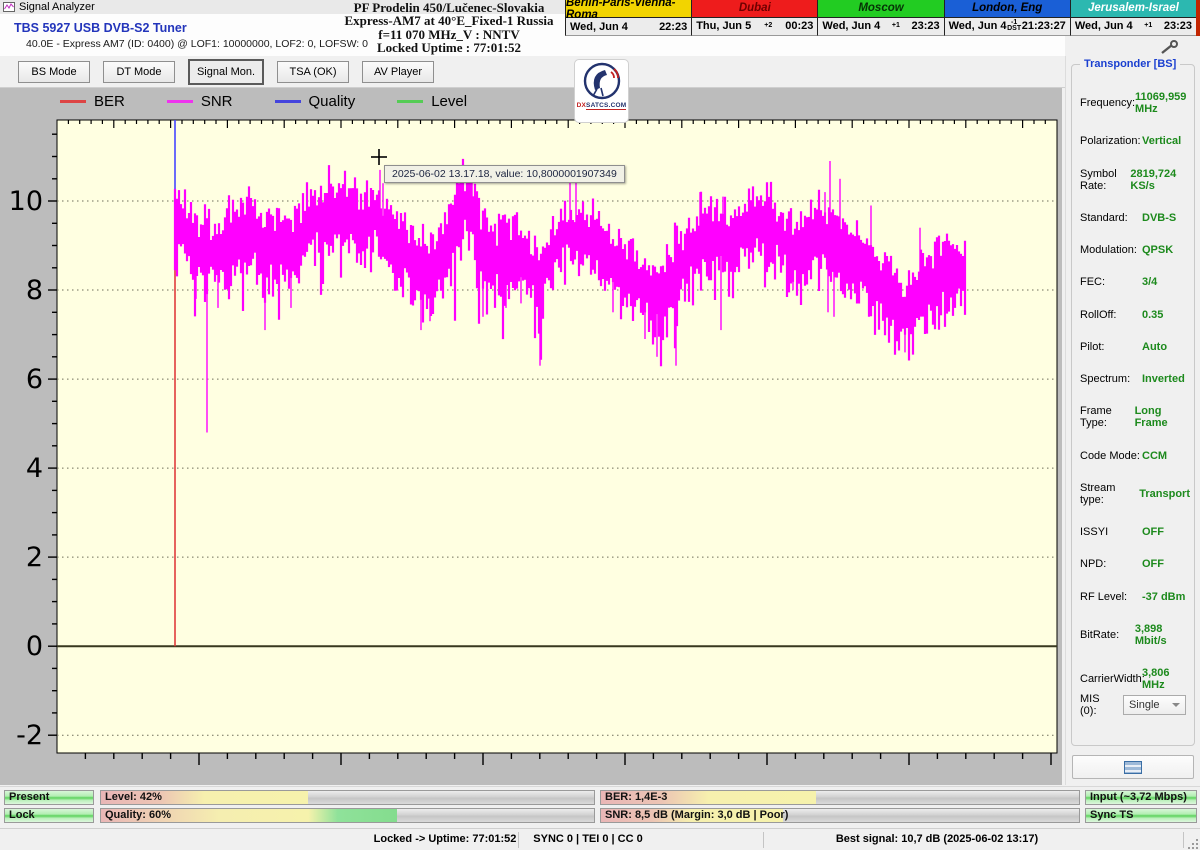 The width and height of the screenshot is (1200, 850). What do you see at coordinates (1124, 455) in the screenshot?
I see `transponder-field-10: Code Mode: CCM` at bounding box center [1124, 455].